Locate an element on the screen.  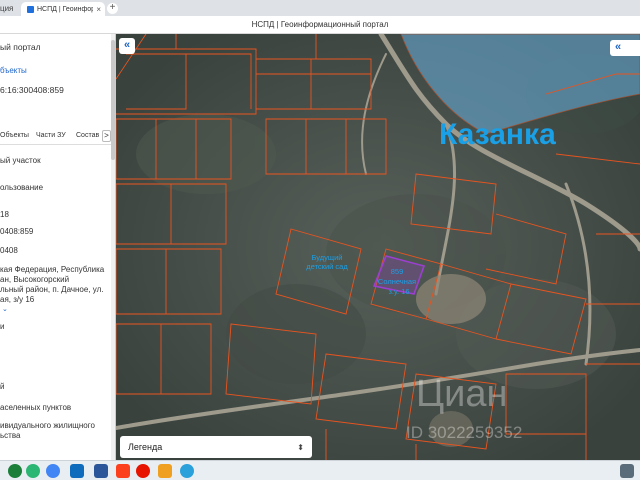
address-line-4: ая, з/у 16 is located at coordinates (17, 299).